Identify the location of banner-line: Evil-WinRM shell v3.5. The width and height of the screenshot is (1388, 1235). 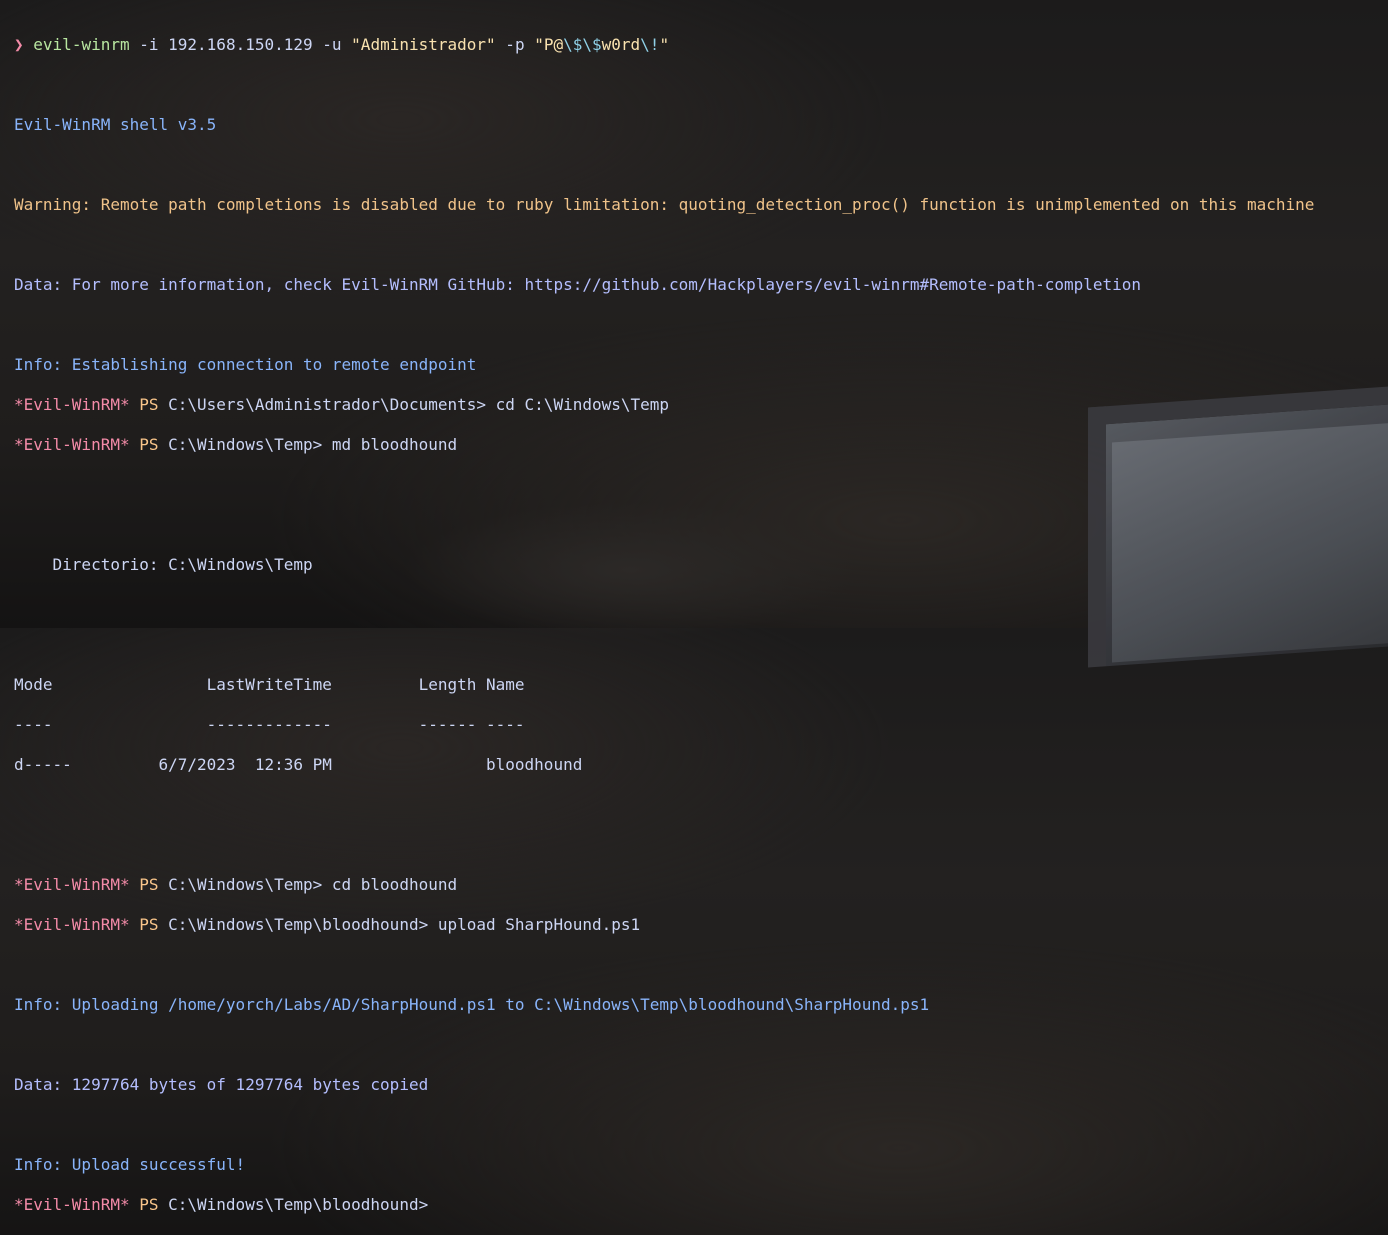
(115, 124).